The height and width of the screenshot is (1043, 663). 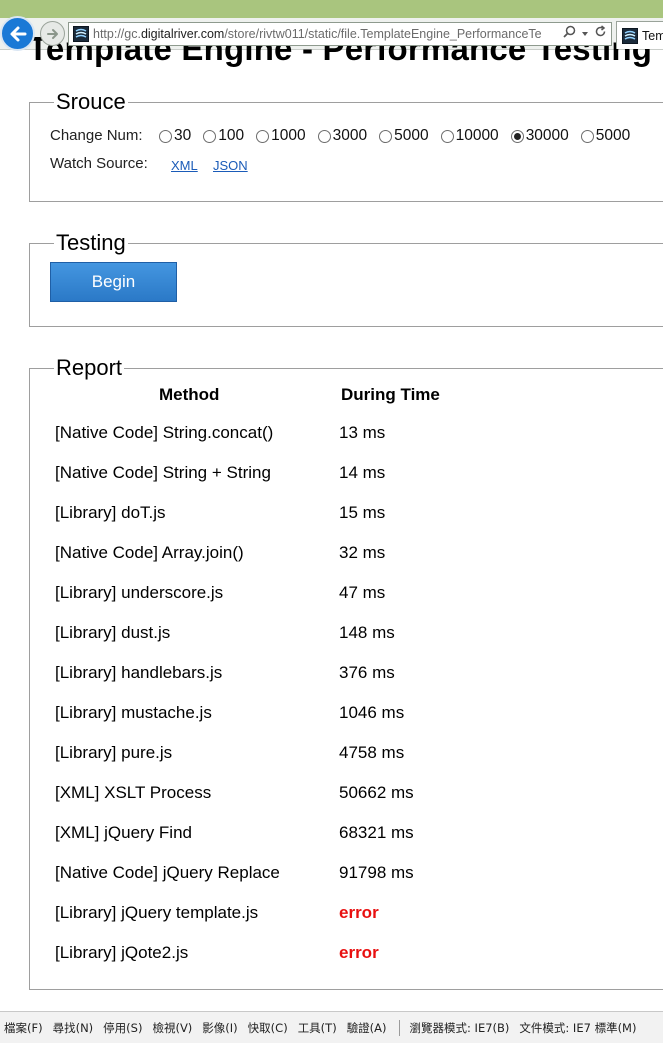 What do you see at coordinates (133, 792) in the screenshot?
I see `method-cell: [XML] XSLT Process` at bounding box center [133, 792].